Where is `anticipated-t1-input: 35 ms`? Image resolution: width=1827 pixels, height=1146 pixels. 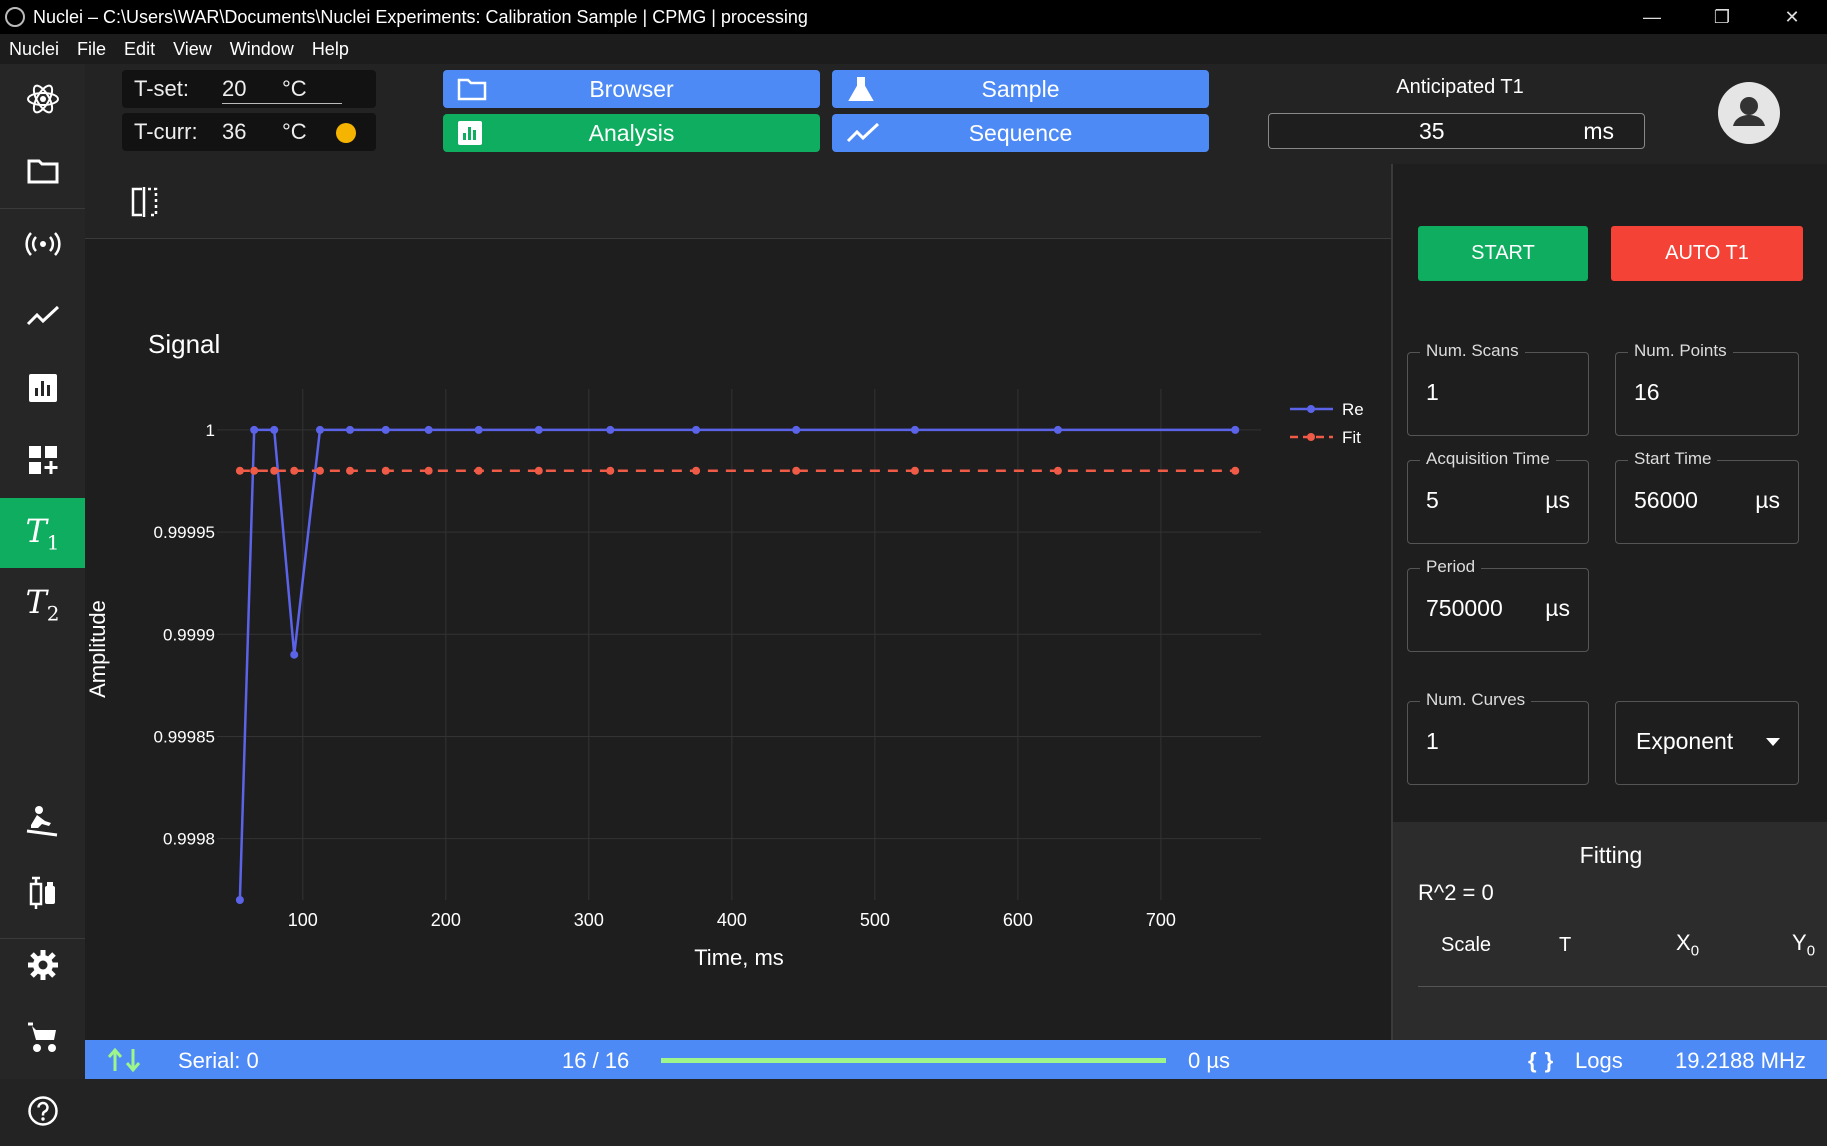 anticipated-t1-input: 35 ms is located at coordinates (1456, 131).